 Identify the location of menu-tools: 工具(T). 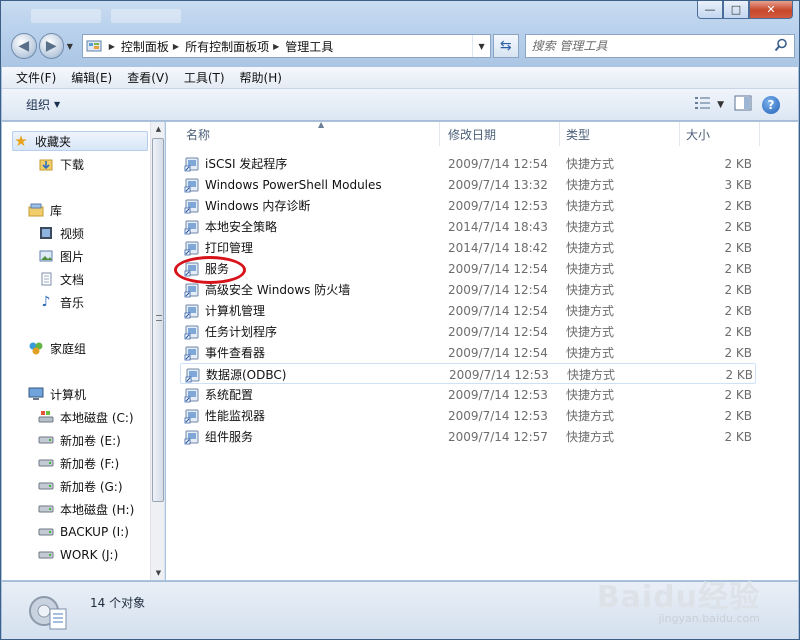
(204, 77).